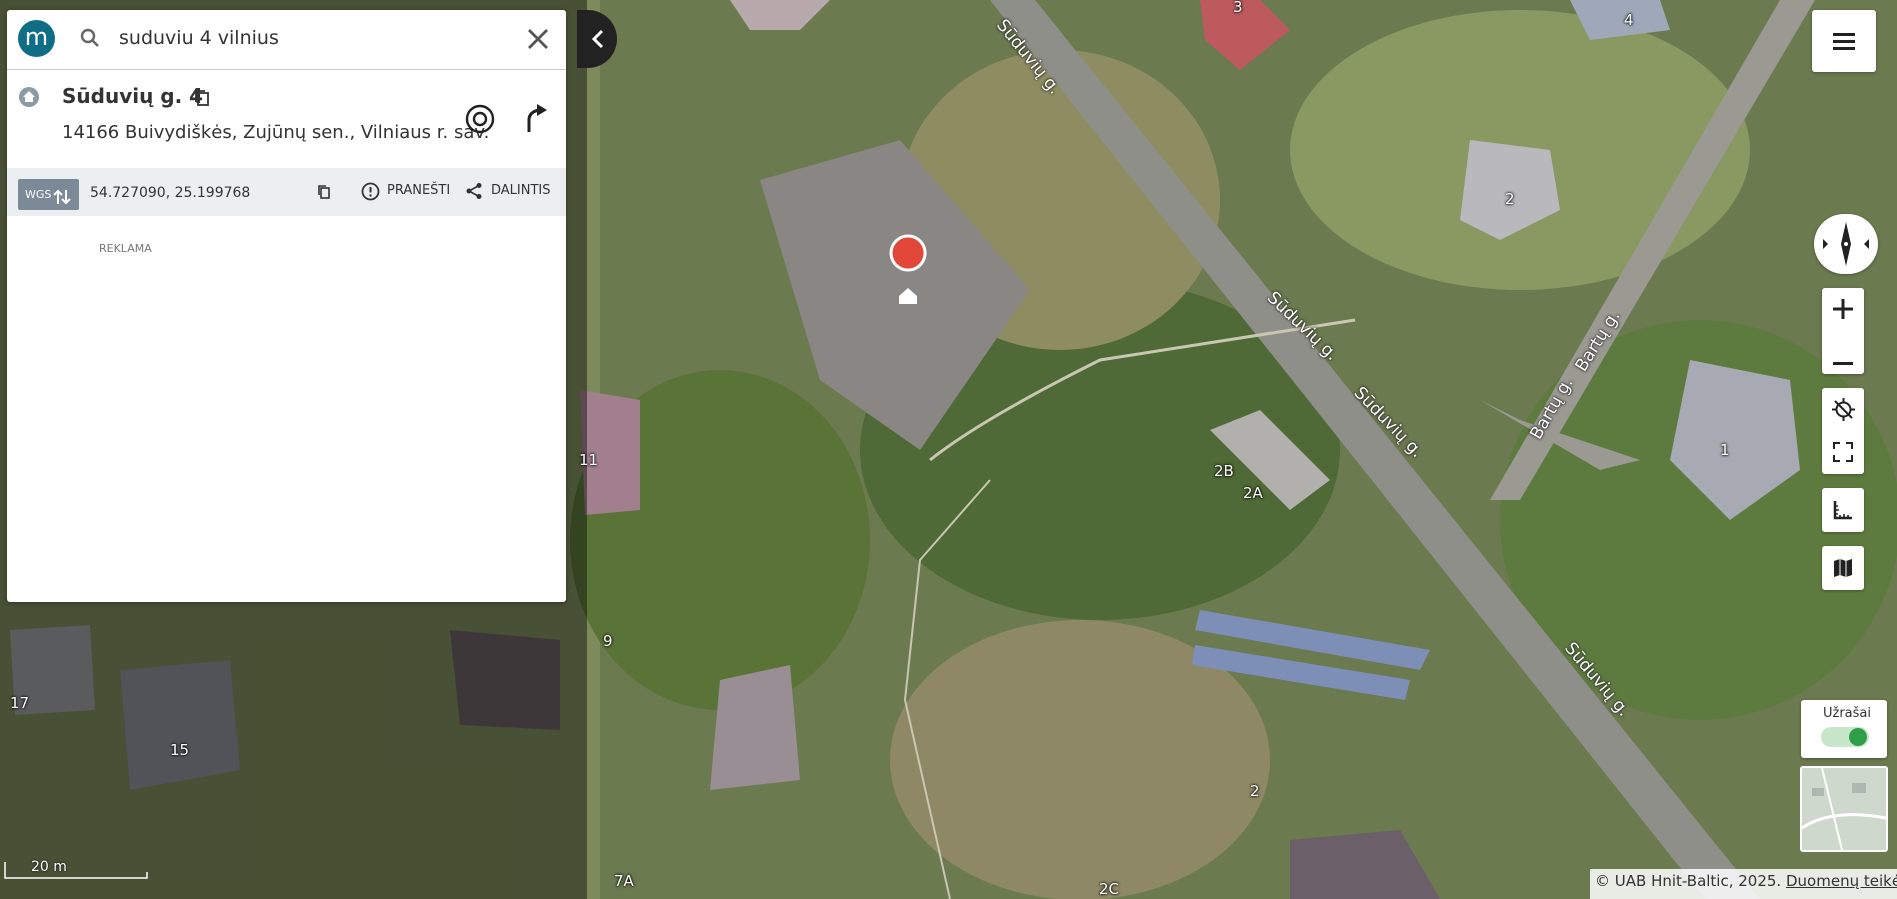  What do you see at coordinates (521, 190) in the screenshot?
I see `share-label: DALINTIS` at bounding box center [521, 190].